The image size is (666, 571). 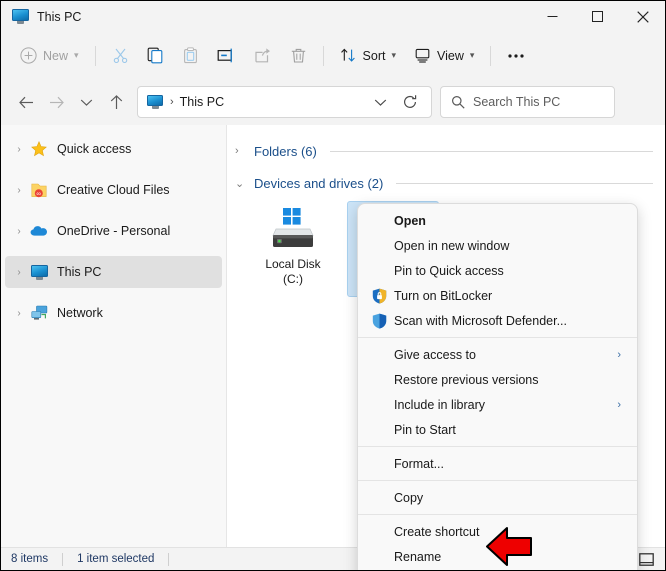 I want to click on context-menu-item-open-in-new-window: Open in new window, so click(x=497, y=245).